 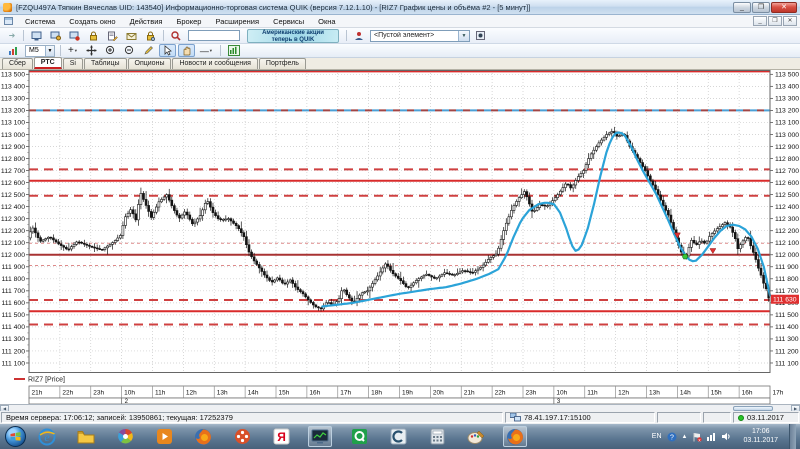 I want to click on restore-button: ❐, so click(x=761, y=7).